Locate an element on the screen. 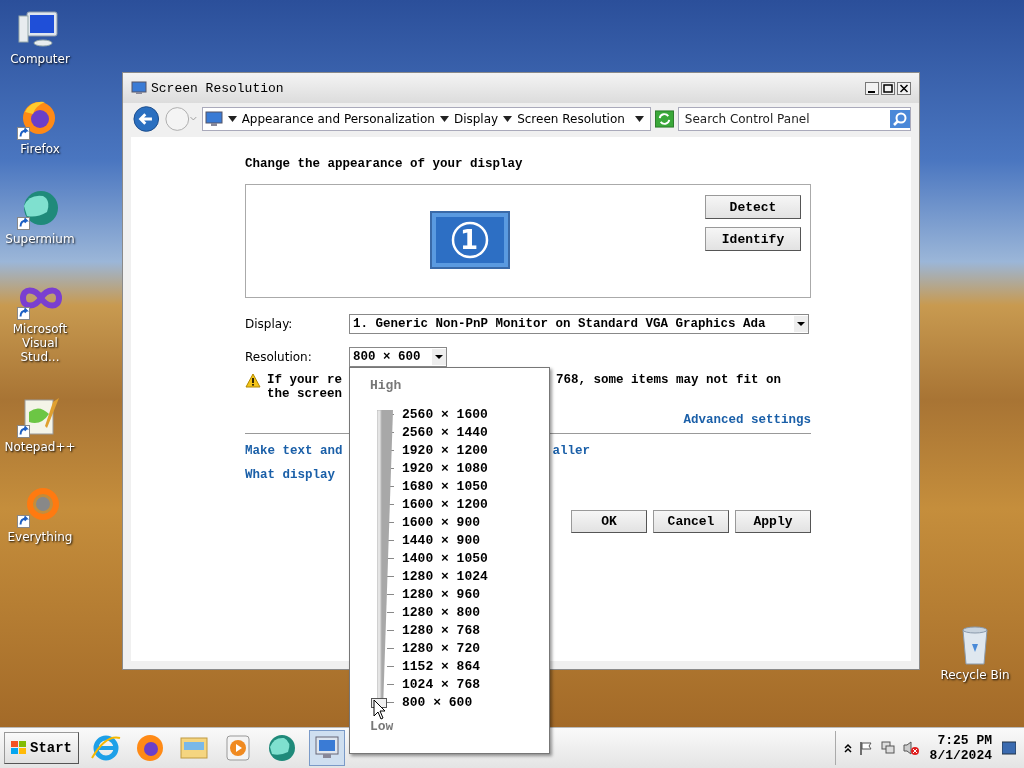 This screenshot has height=768, width=1024. chevron-up-icon is located at coordinates (847, 748).